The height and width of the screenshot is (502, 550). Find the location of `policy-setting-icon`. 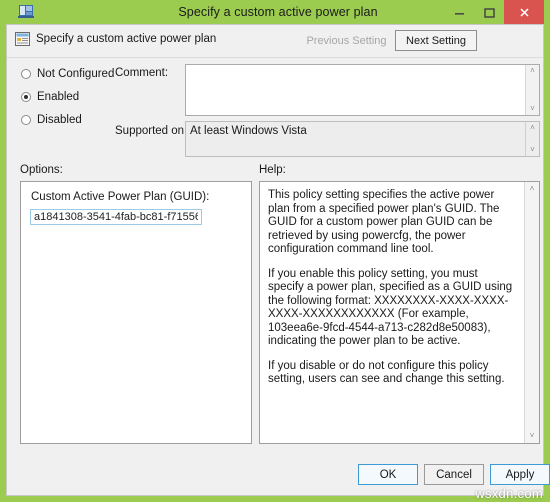

policy-setting-icon is located at coordinates (22, 39).